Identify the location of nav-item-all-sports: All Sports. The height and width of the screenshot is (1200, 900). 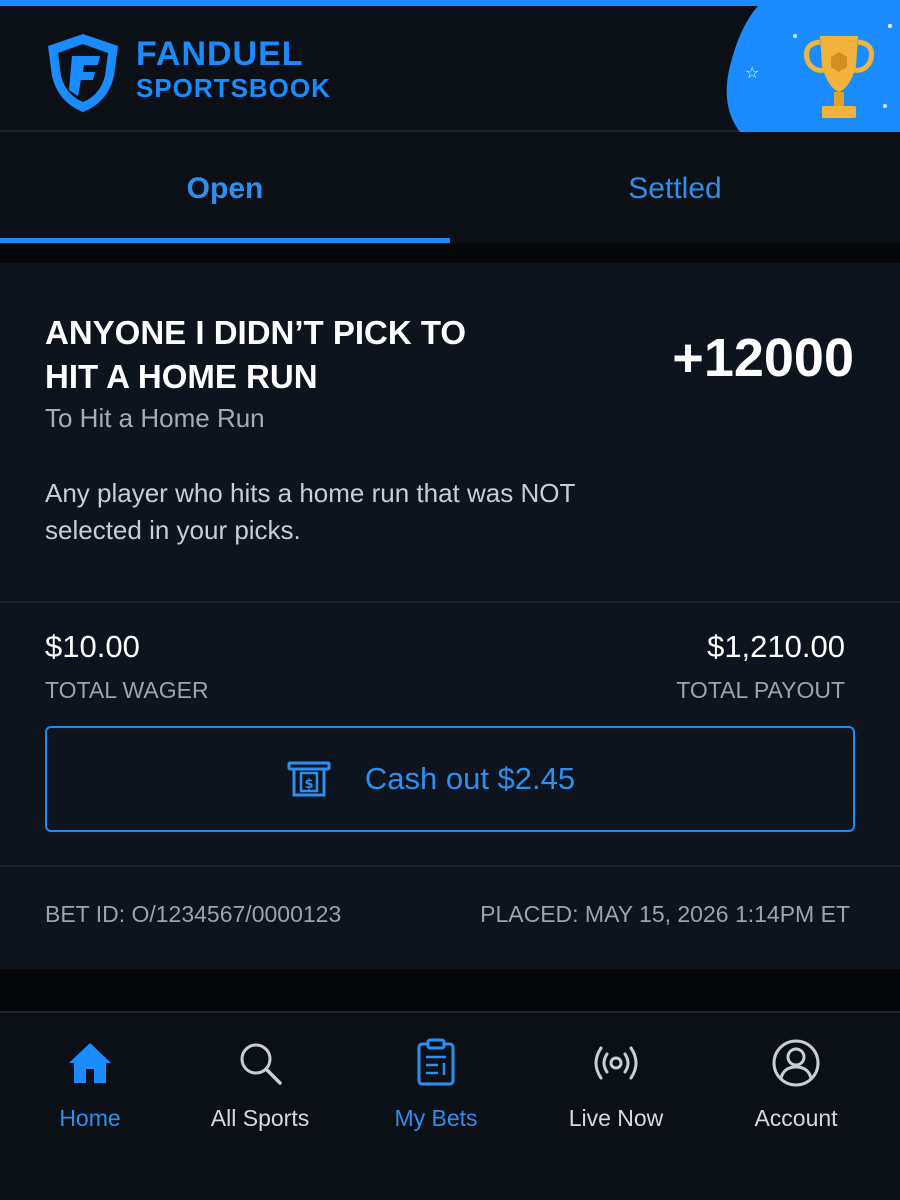
(260, 1092).